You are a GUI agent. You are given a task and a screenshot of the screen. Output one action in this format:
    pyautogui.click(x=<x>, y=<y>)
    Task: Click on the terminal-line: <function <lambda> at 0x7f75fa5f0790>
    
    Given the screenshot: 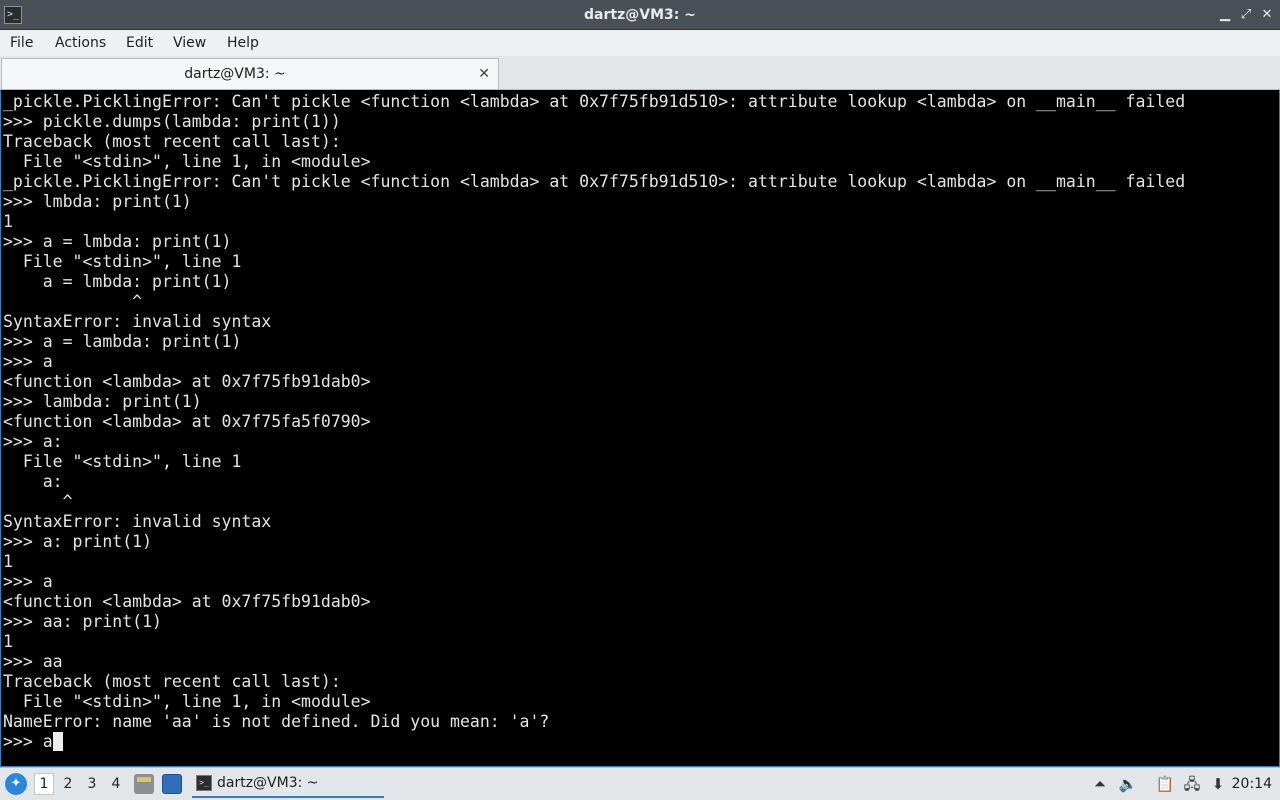 What is the action you would take?
    pyautogui.click(x=187, y=421)
    